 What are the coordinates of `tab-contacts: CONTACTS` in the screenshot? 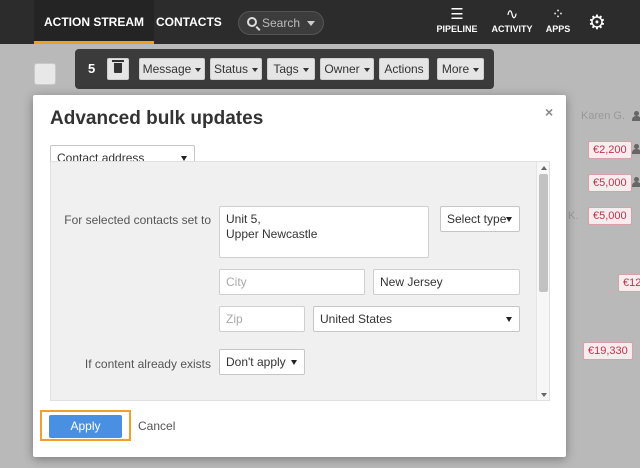 It's located at (189, 22).